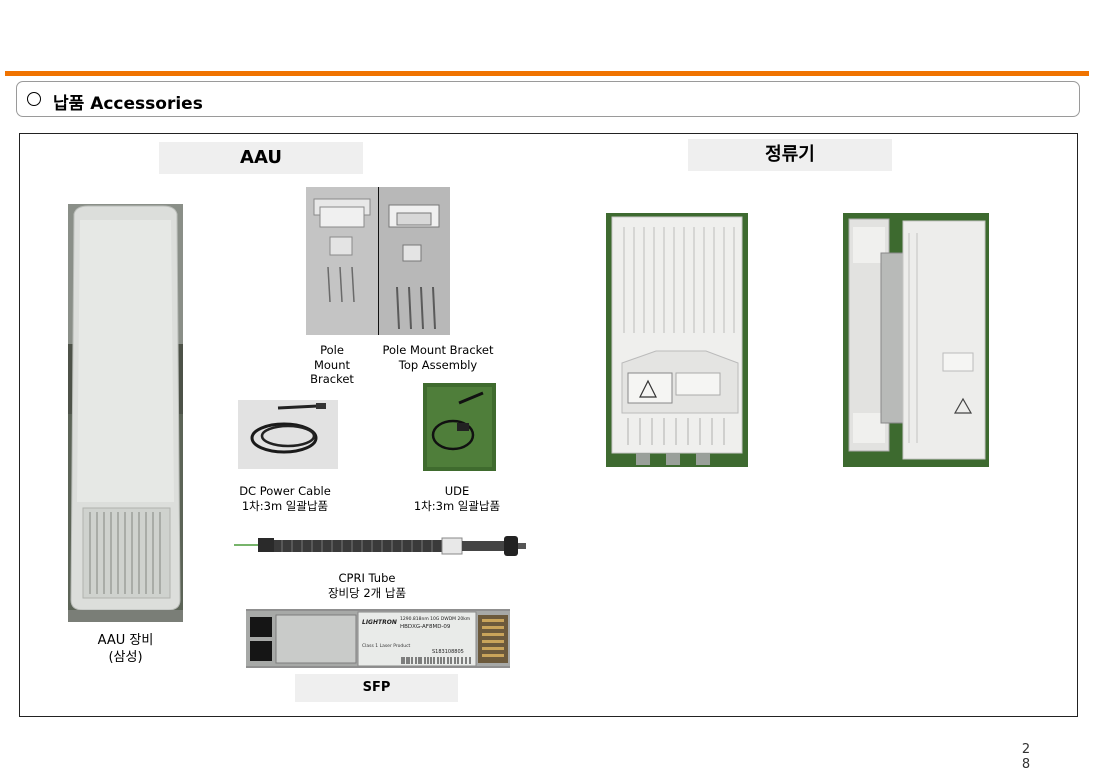  I want to click on ude-photo, so click(459, 427).